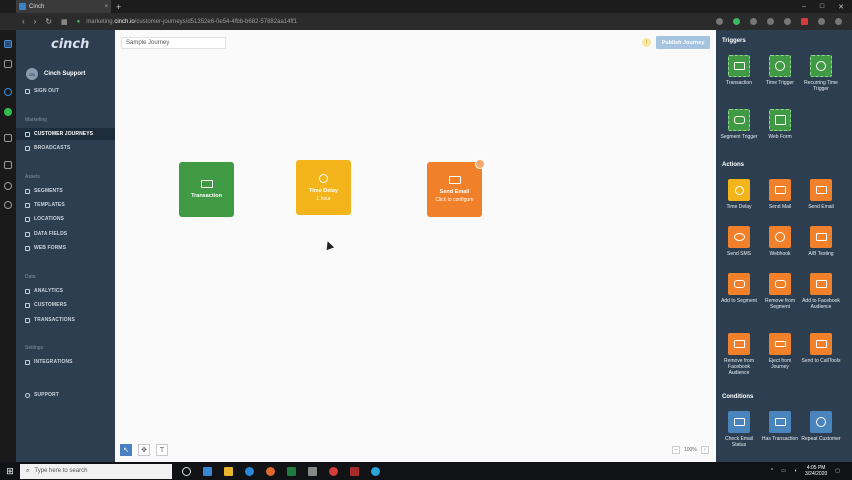  I want to click on palette-item-send-mail: Send Mail, so click(780, 194).